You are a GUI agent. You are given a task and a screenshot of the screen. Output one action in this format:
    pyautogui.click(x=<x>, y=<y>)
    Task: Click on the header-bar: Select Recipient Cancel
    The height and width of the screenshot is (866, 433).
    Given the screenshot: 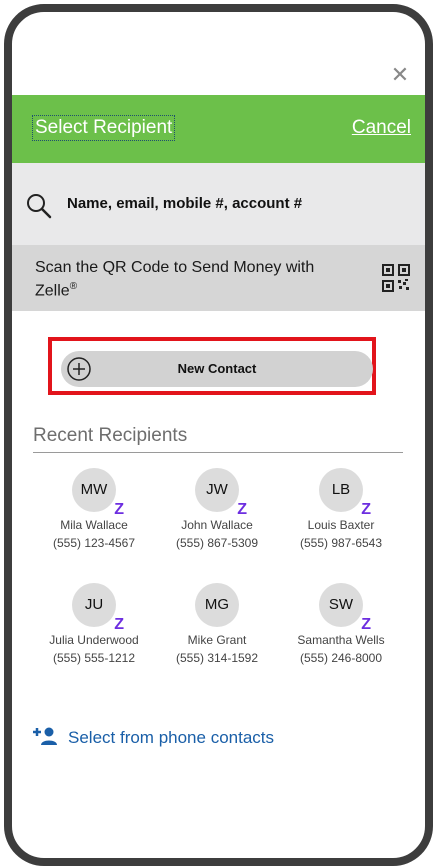 What is the action you would take?
    pyautogui.click(x=218, y=129)
    